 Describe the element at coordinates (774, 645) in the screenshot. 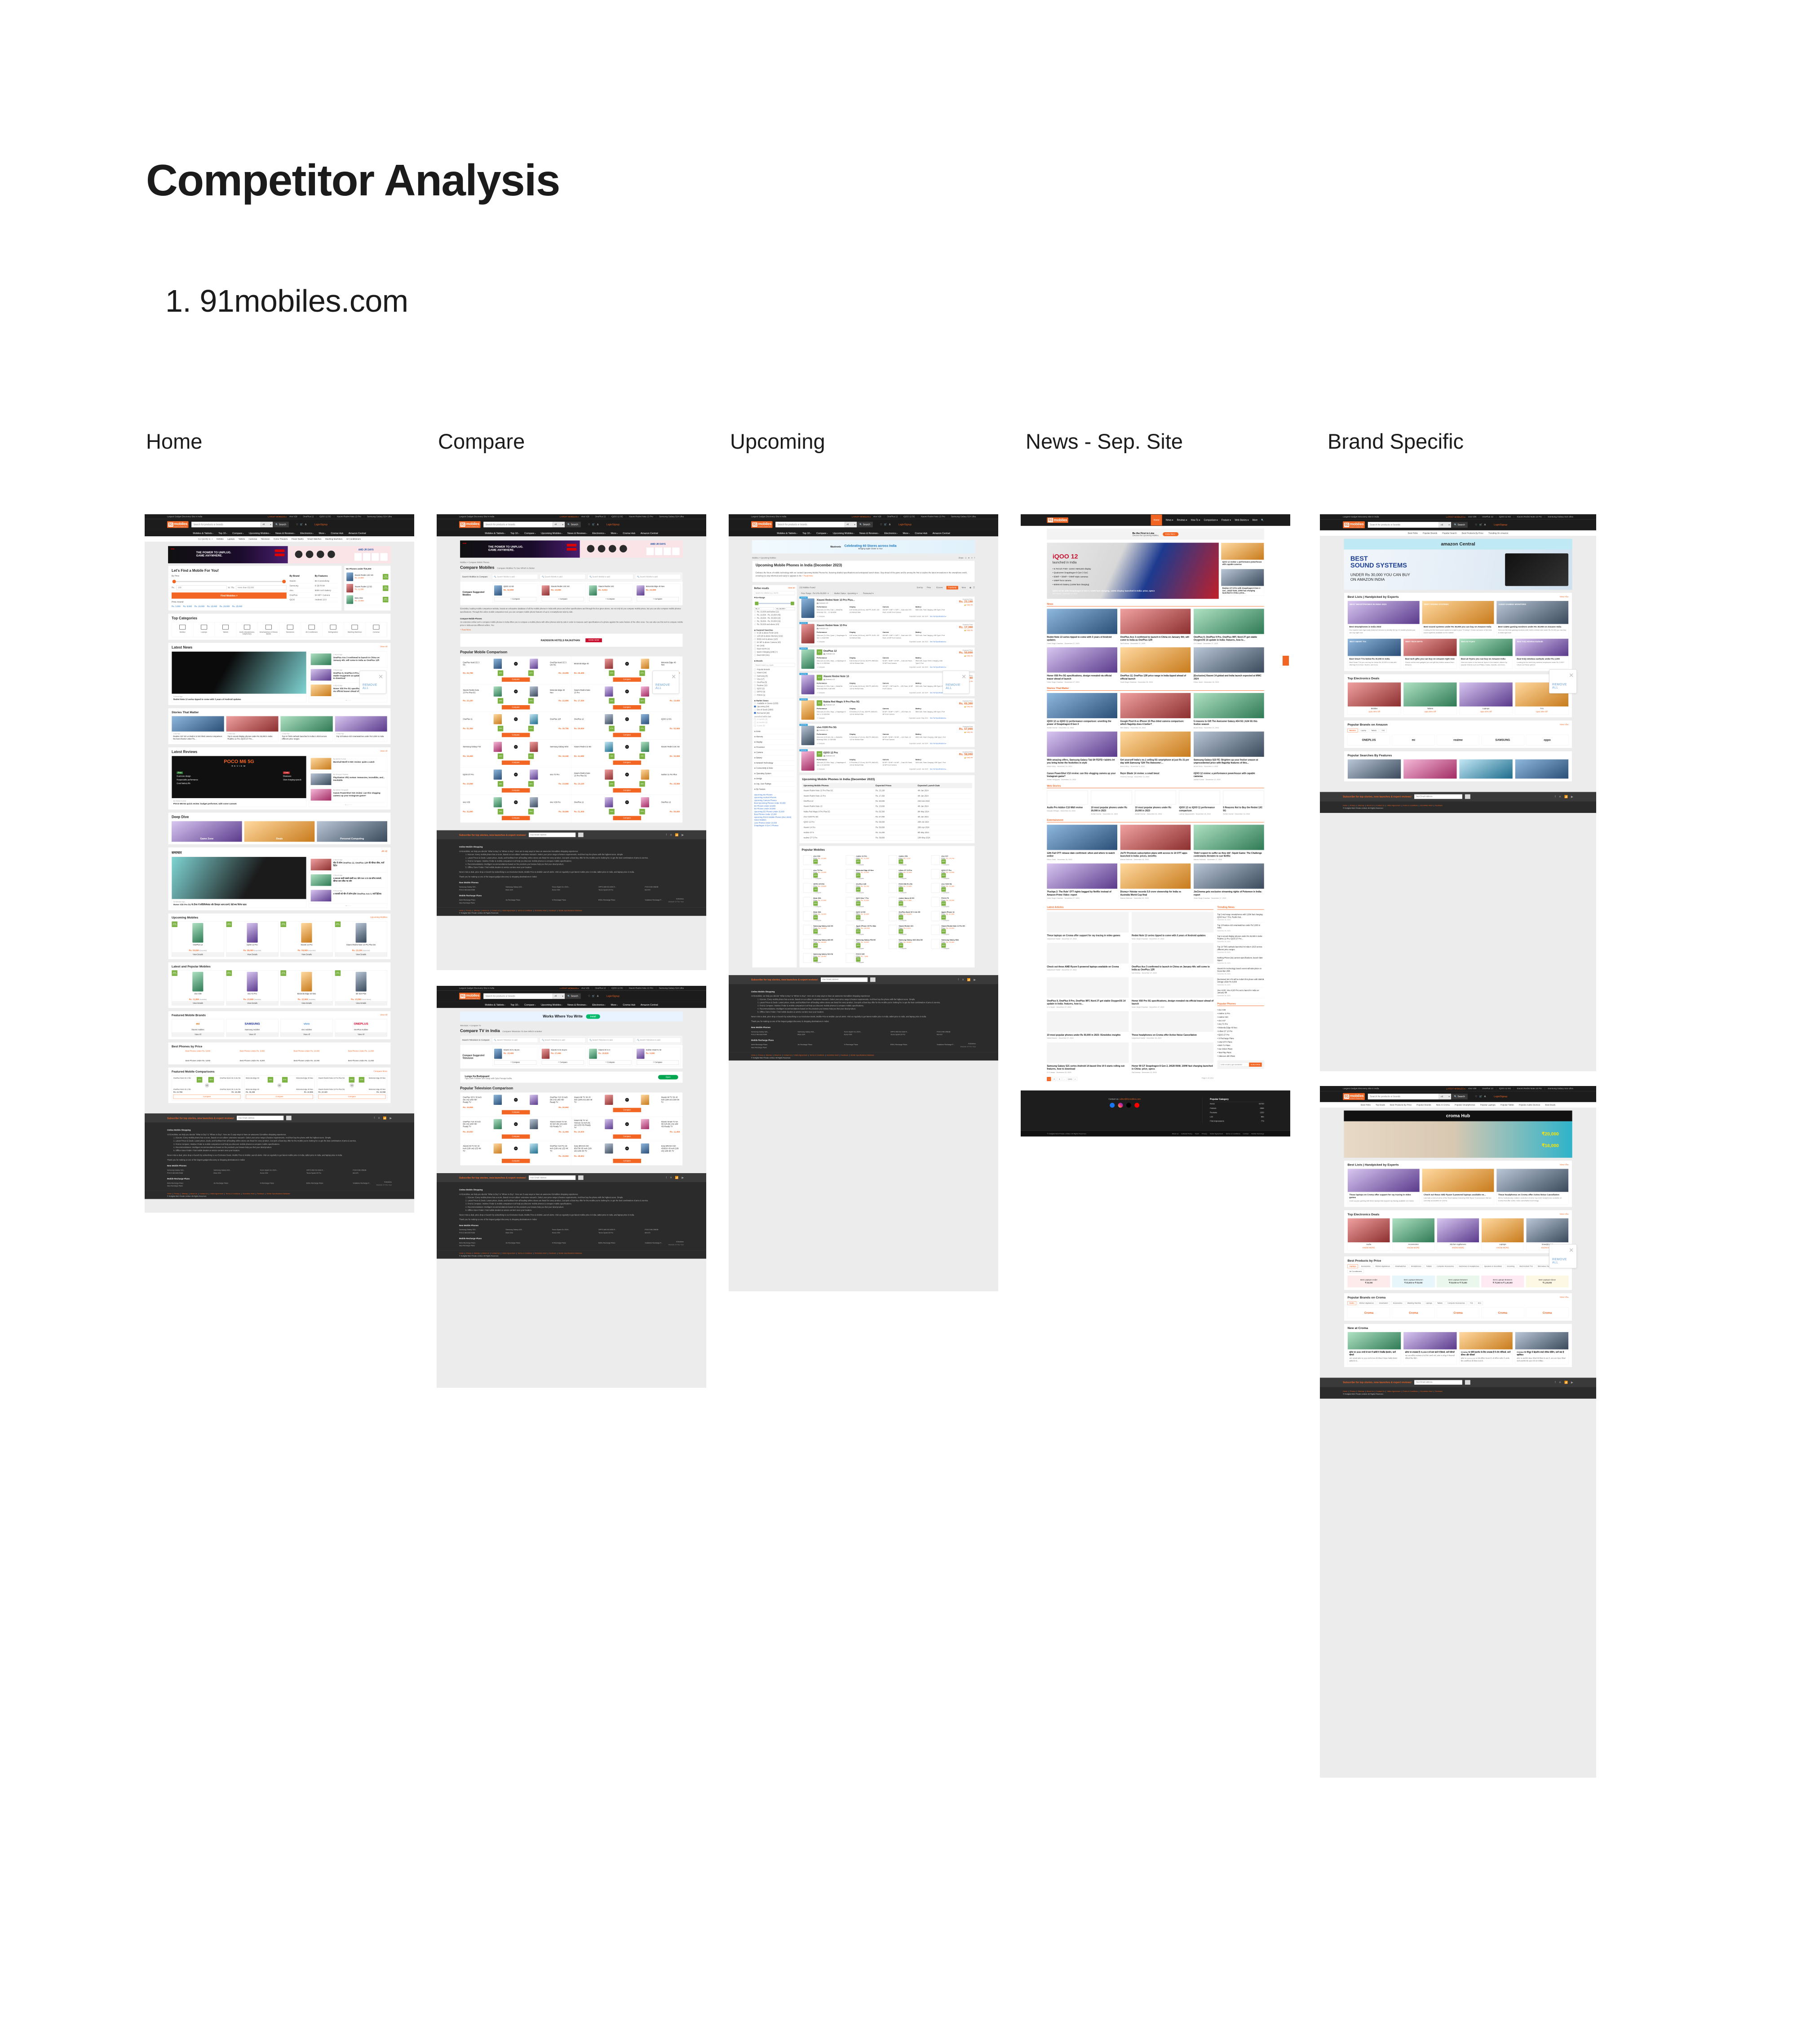

I see `featured-option: 5G (103)` at that location.